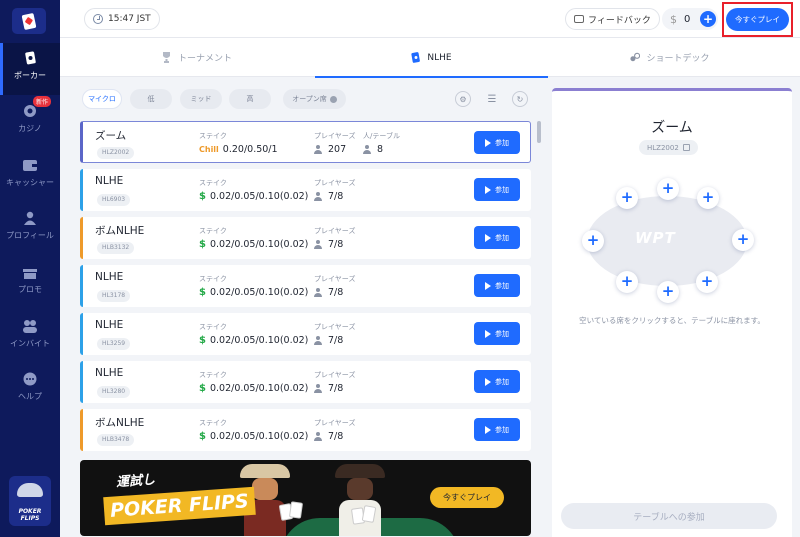 The image size is (800, 537). Describe the element at coordinates (30, 165) in the screenshot. I see `wallet-icon` at that location.